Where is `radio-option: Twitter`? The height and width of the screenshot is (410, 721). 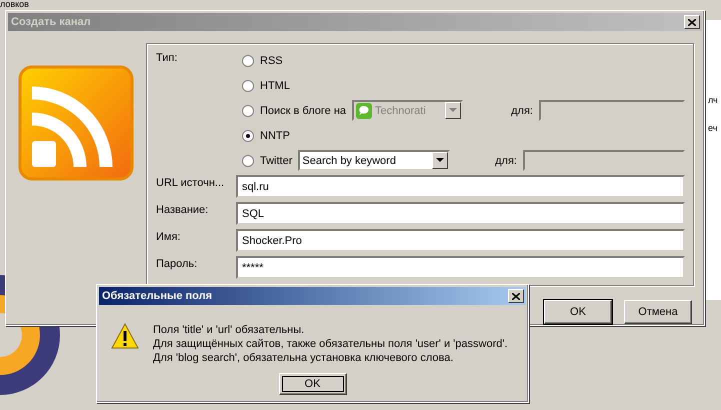
radio-option: Twitter is located at coordinates (267, 160).